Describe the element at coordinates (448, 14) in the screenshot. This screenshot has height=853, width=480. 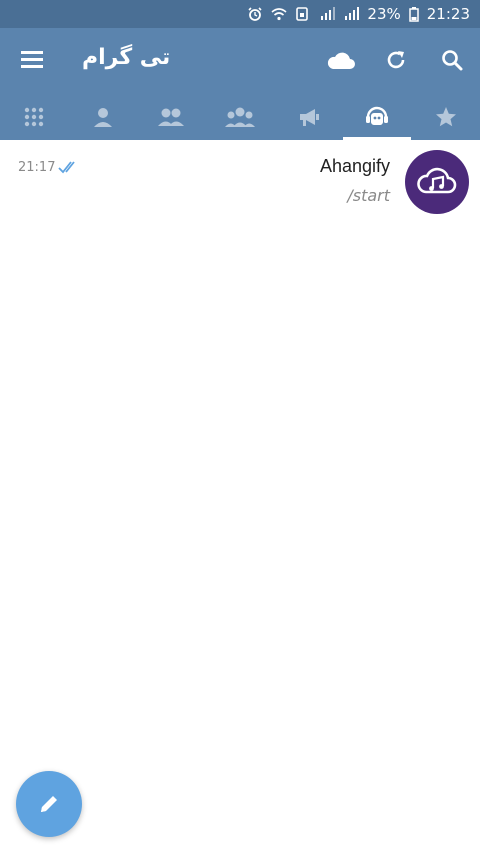
I see `status-time: 21:23` at that location.